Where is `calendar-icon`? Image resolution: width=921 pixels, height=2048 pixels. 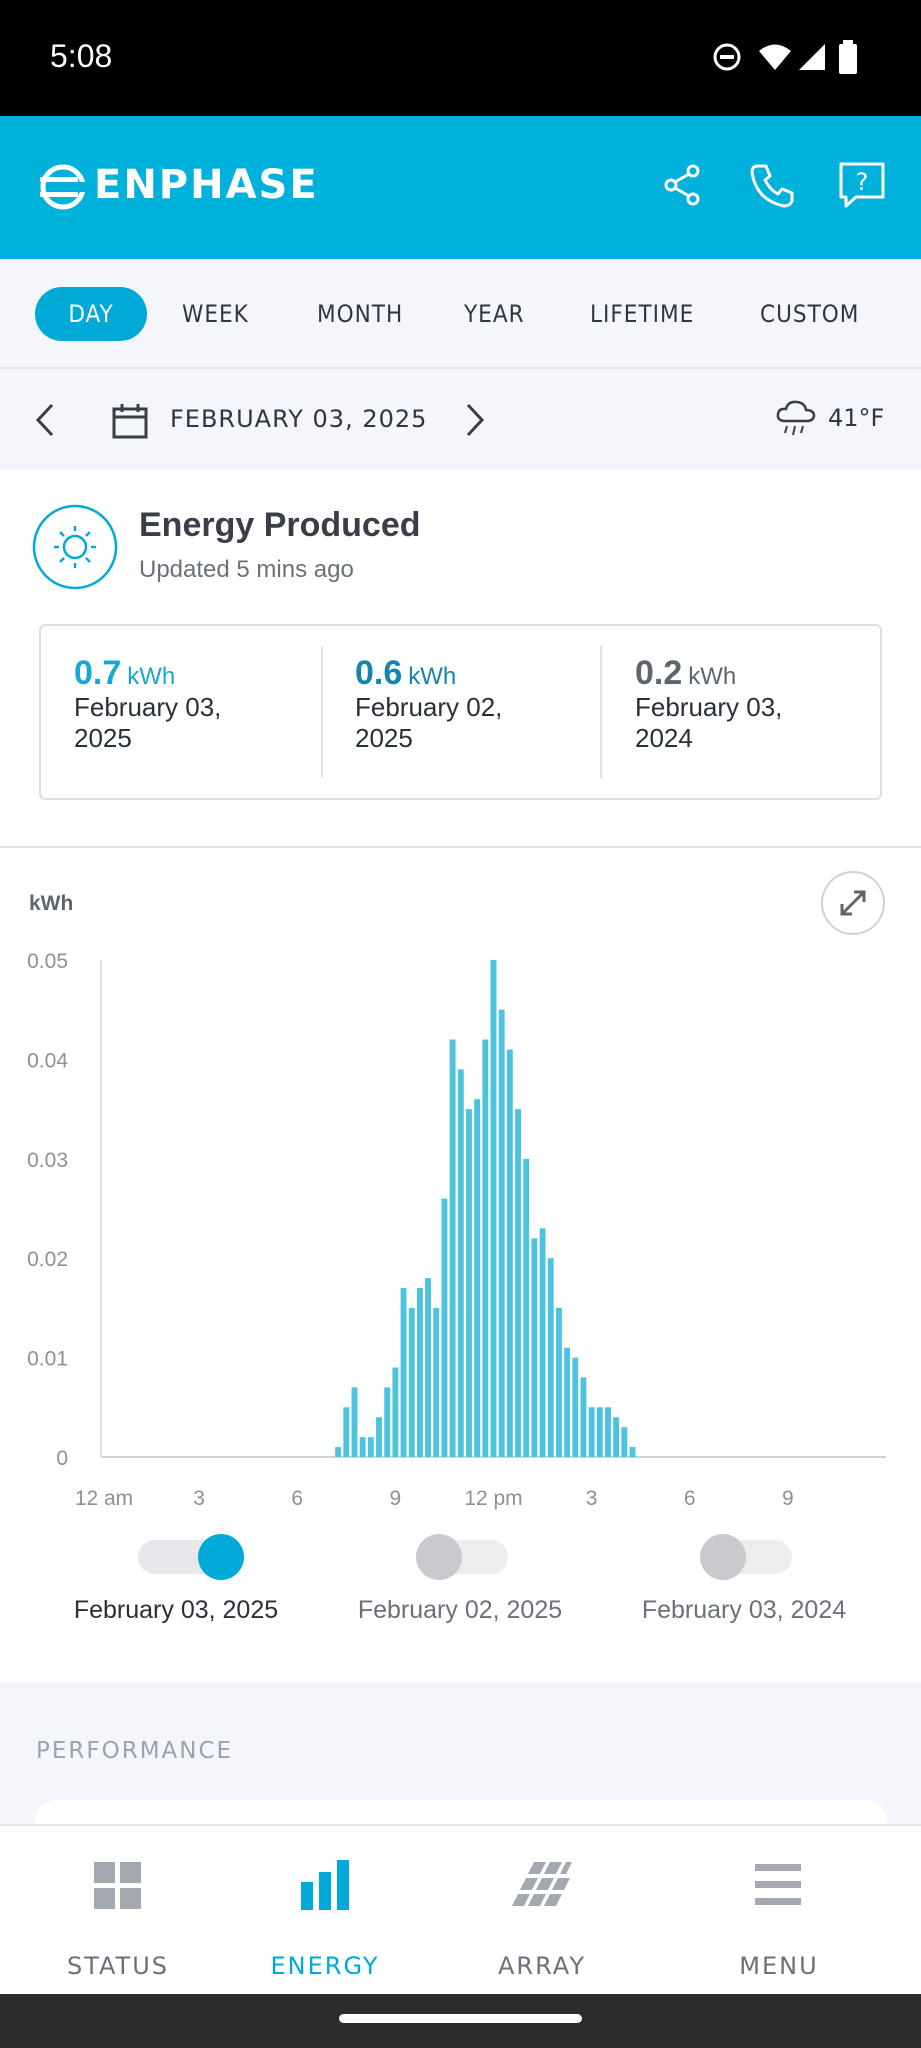 calendar-icon is located at coordinates (130, 421).